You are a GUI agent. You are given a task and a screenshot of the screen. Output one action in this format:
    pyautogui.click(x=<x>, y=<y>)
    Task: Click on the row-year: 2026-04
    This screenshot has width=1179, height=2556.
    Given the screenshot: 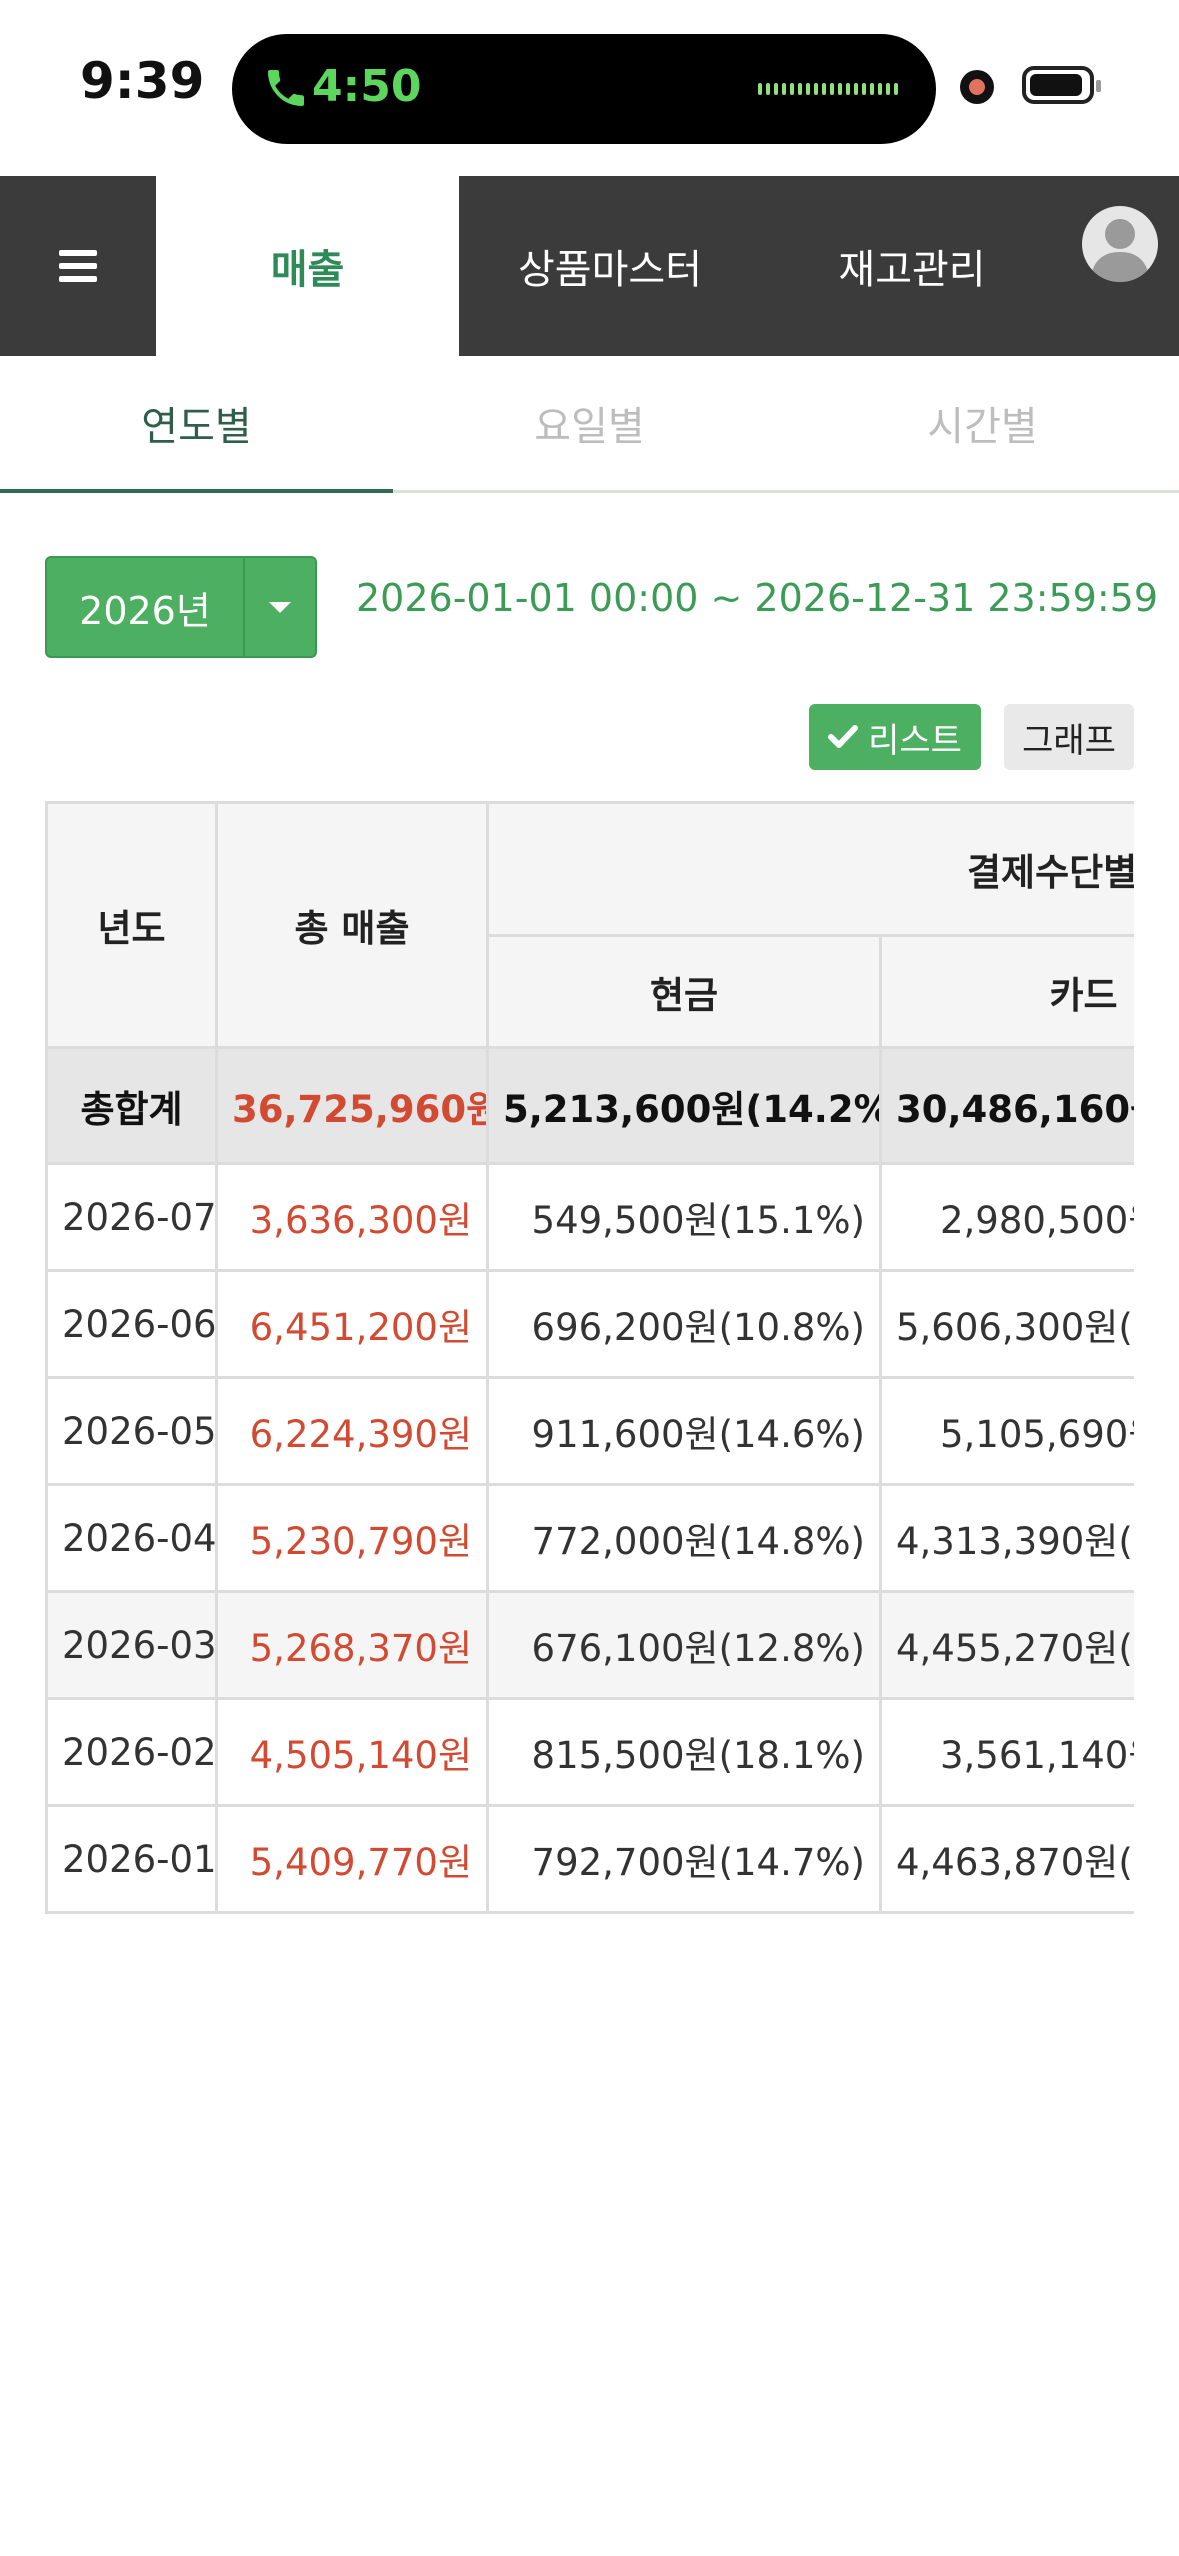 What is the action you would take?
    pyautogui.click(x=131, y=1538)
    